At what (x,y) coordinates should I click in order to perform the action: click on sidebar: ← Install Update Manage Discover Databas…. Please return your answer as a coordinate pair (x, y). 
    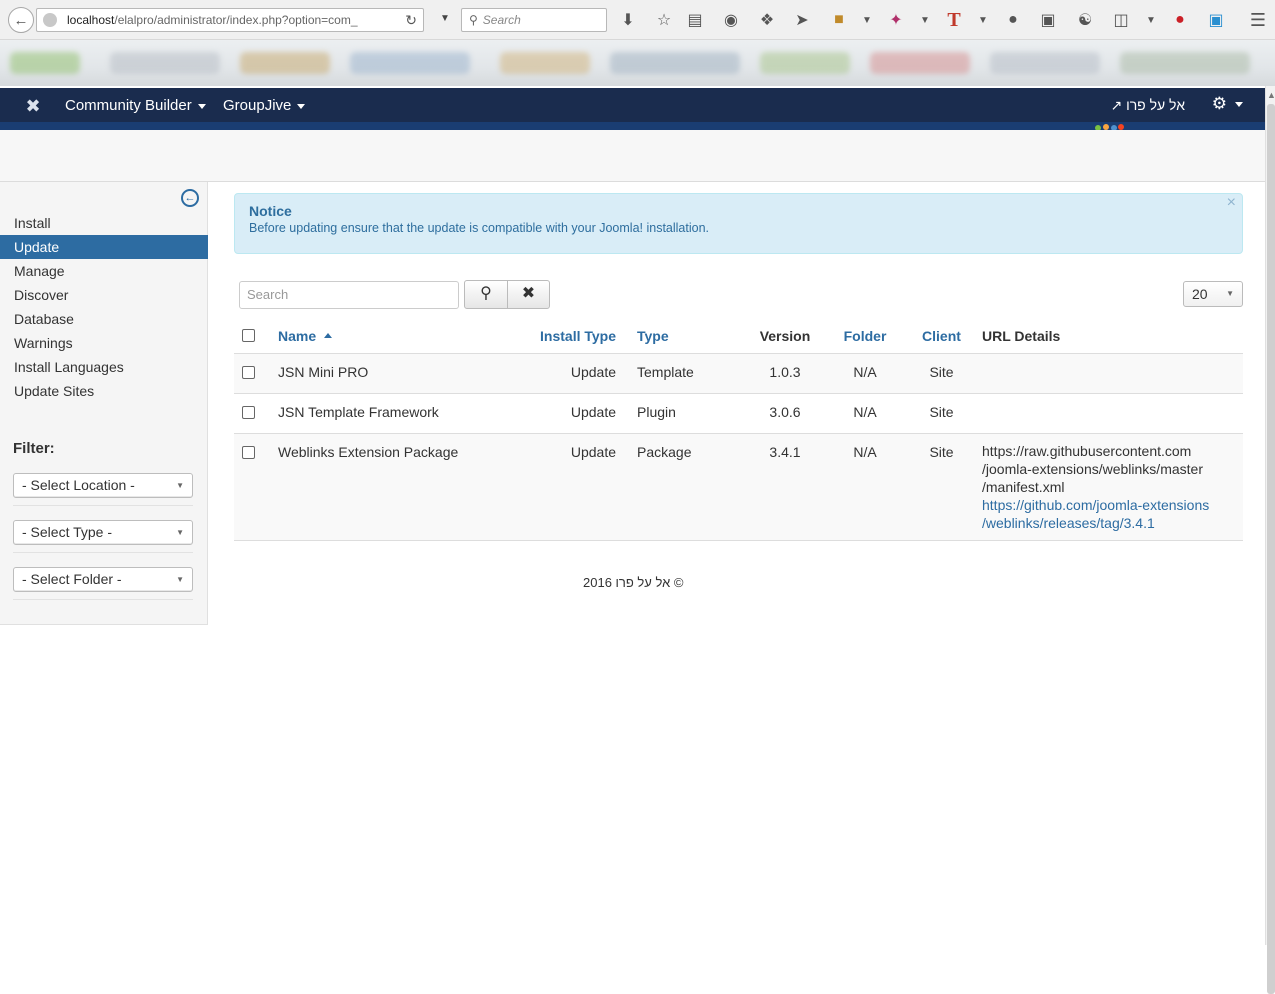
    Looking at the image, I should click on (104, 403).